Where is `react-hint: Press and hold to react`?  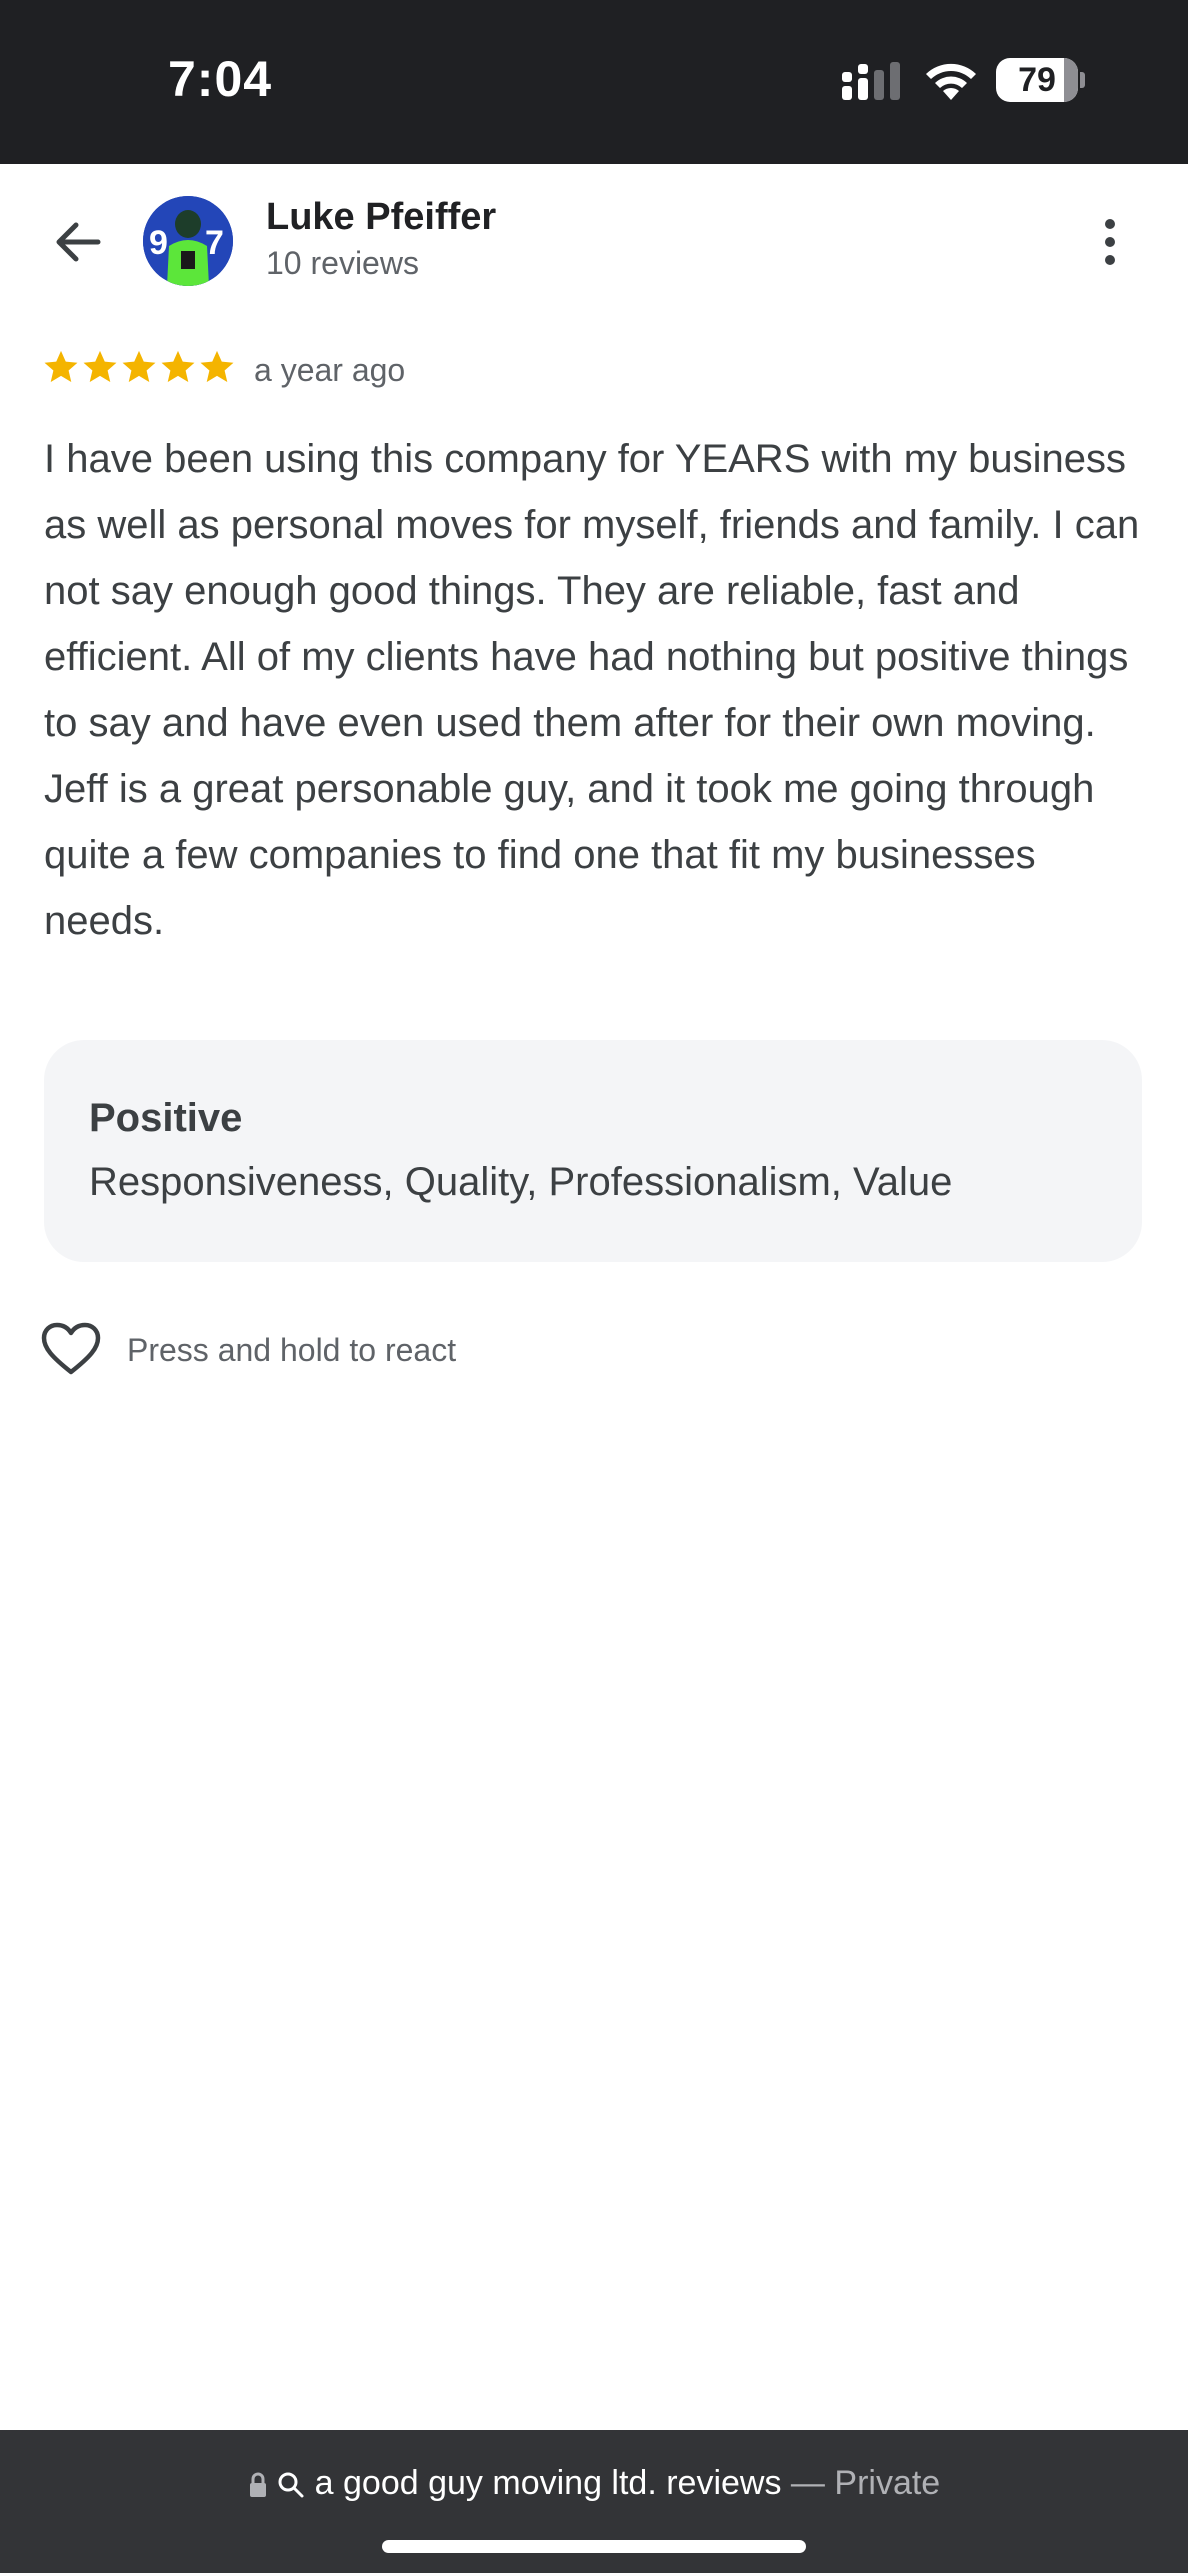 react-hint: Press and hold to react is located at coordinates (291, 1350).